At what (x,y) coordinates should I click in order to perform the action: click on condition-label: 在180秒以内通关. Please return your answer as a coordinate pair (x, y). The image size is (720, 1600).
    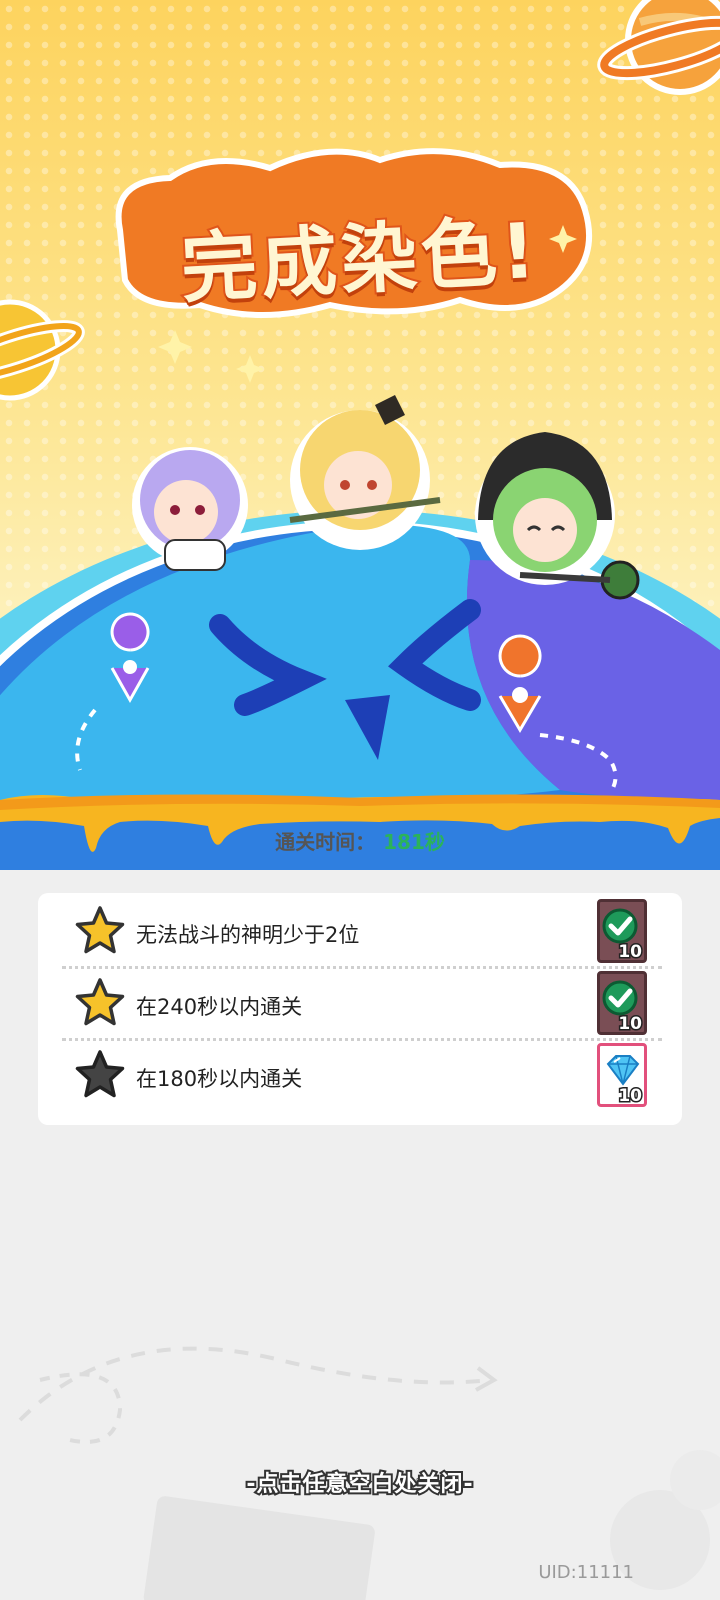
    Looking at the image, I should click on (219, 1079).